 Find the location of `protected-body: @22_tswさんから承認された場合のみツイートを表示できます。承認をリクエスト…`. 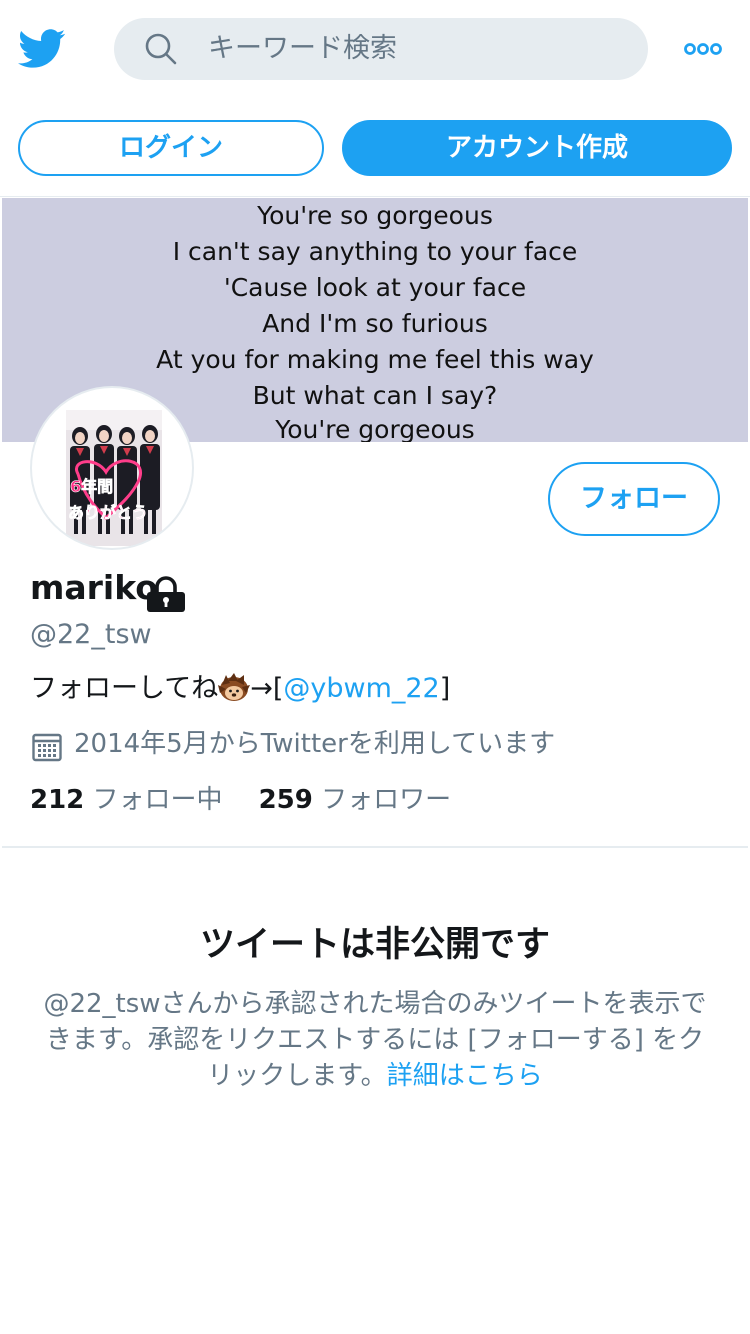

protected-body: @22_tswさんから承認された場合のみツイートを表示できます。承認をリクエスト… is located at coordinates (375, 1040).